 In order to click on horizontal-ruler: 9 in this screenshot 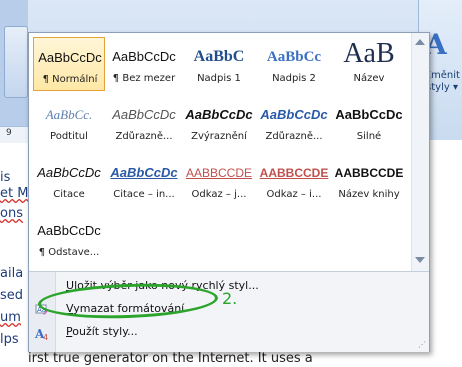, I will do `click(14, 135)`.